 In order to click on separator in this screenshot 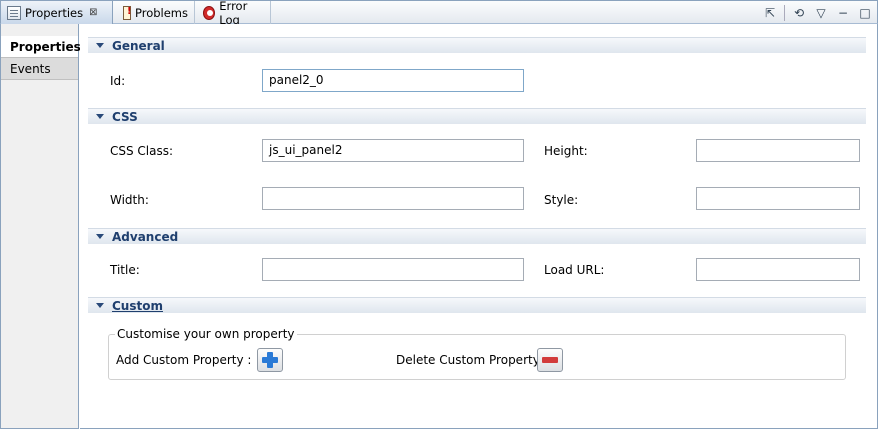, I will do `click(784, 13)`.